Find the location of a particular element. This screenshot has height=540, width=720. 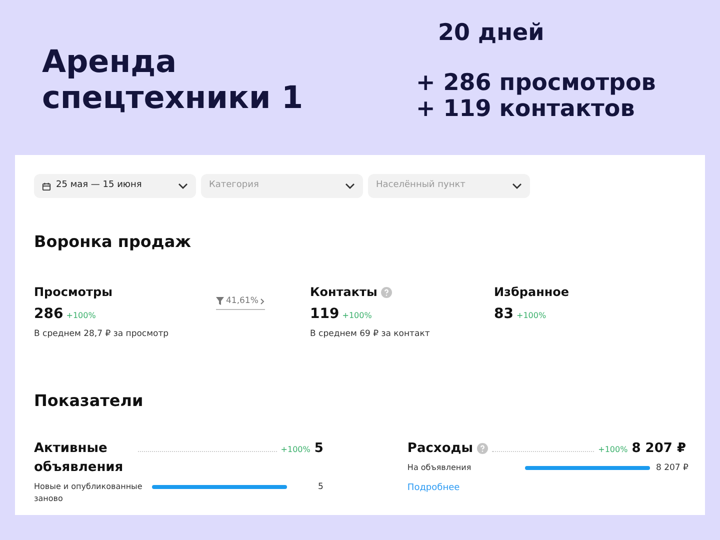

metric-value: 83 is located at coordinates (504, 314).